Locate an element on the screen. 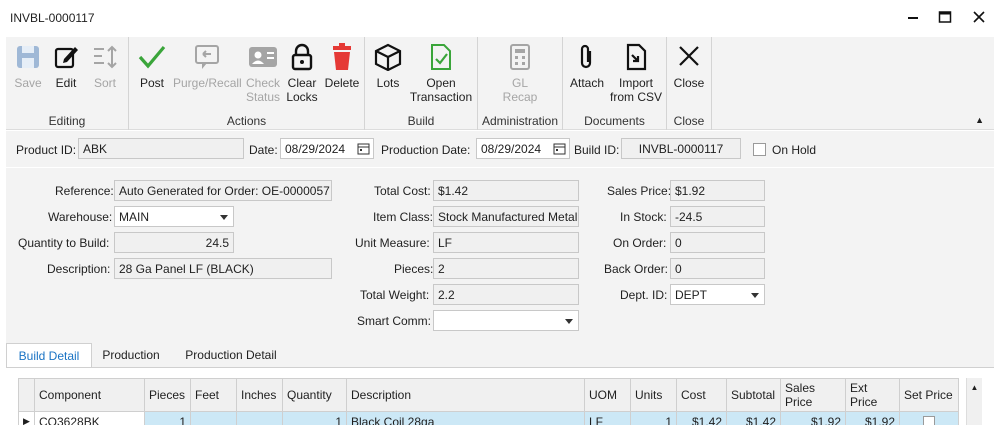 The height and width of the screenshot is (425, 994). group-label-actions: Actions is located at coordinates (246, 121).